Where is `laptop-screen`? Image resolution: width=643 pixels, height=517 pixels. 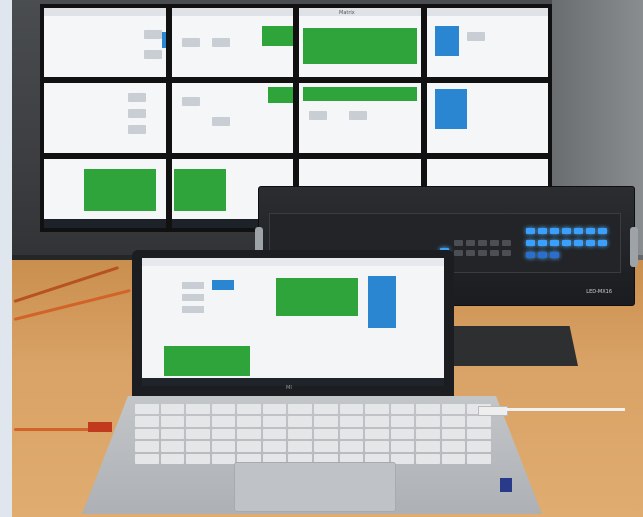
laptop-screen is located at coordinates (293, 324).